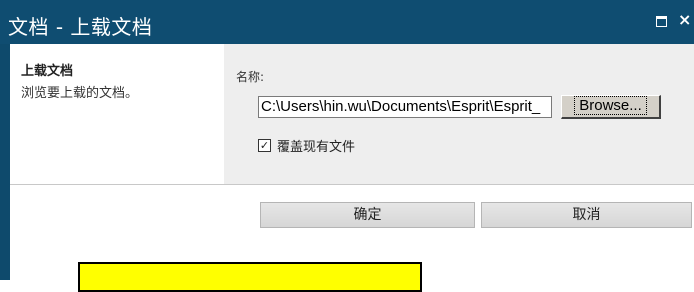 Image resolution: width=694 pixels, height=292 pixels. I want to click on section-description: 浏览要上载的文档。, so click(80, 93).